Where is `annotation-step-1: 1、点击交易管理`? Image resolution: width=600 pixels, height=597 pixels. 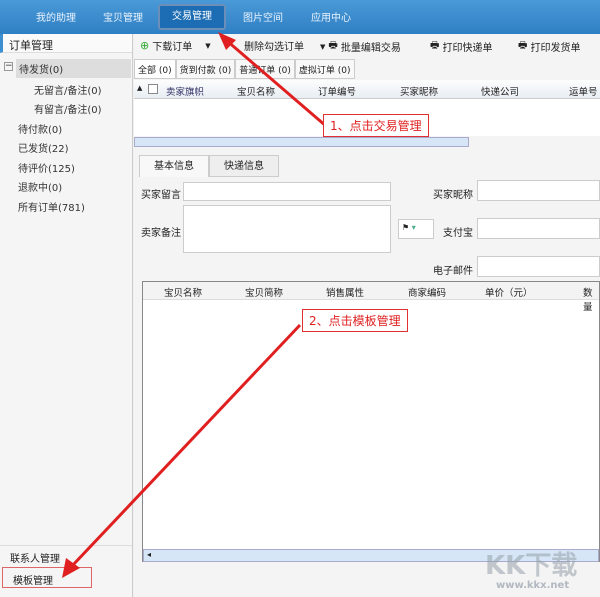 annotation-step-1: 1、点击交易管理 is located at coordinates (376, 125).